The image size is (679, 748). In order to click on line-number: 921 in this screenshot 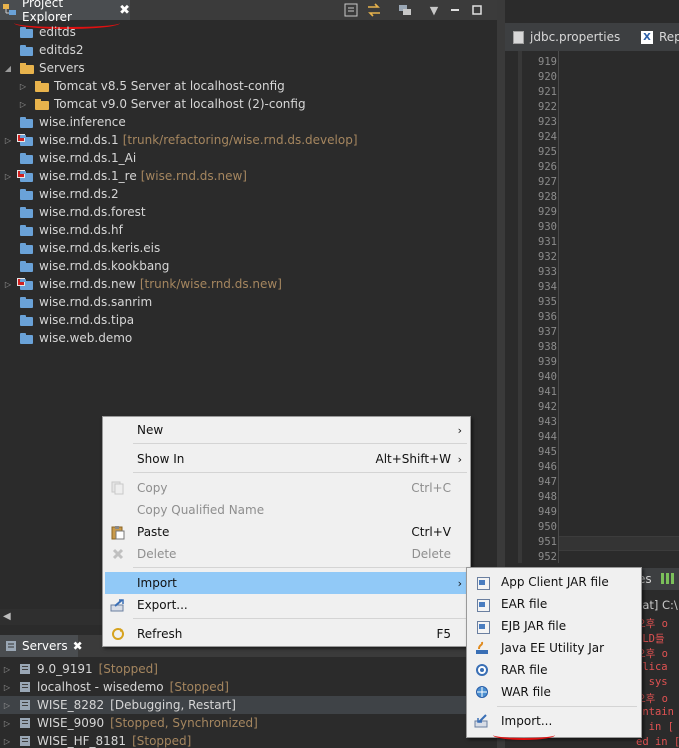, I will do `click(547, 92)`.